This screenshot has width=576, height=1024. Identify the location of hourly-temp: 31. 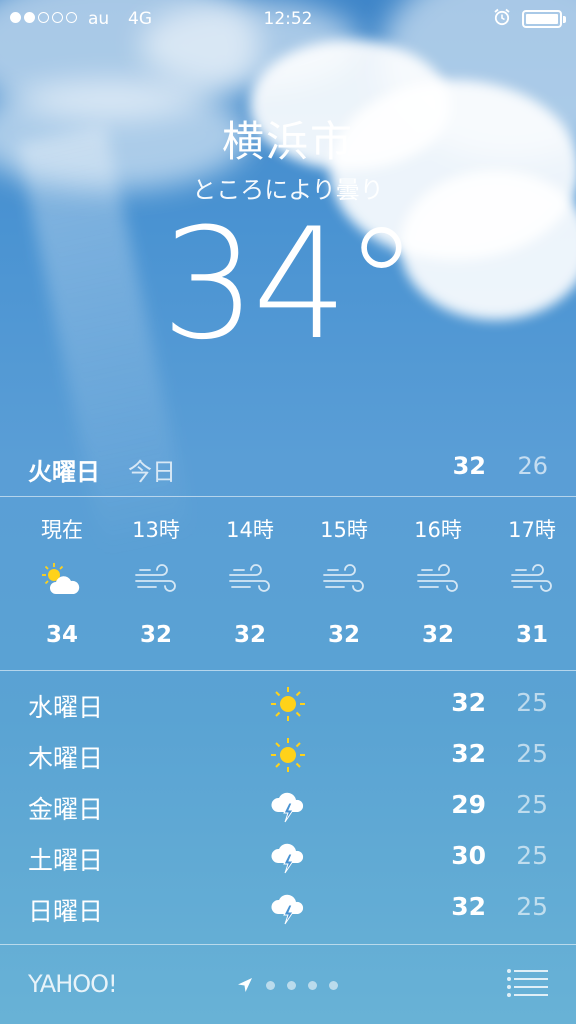
(531, 635).